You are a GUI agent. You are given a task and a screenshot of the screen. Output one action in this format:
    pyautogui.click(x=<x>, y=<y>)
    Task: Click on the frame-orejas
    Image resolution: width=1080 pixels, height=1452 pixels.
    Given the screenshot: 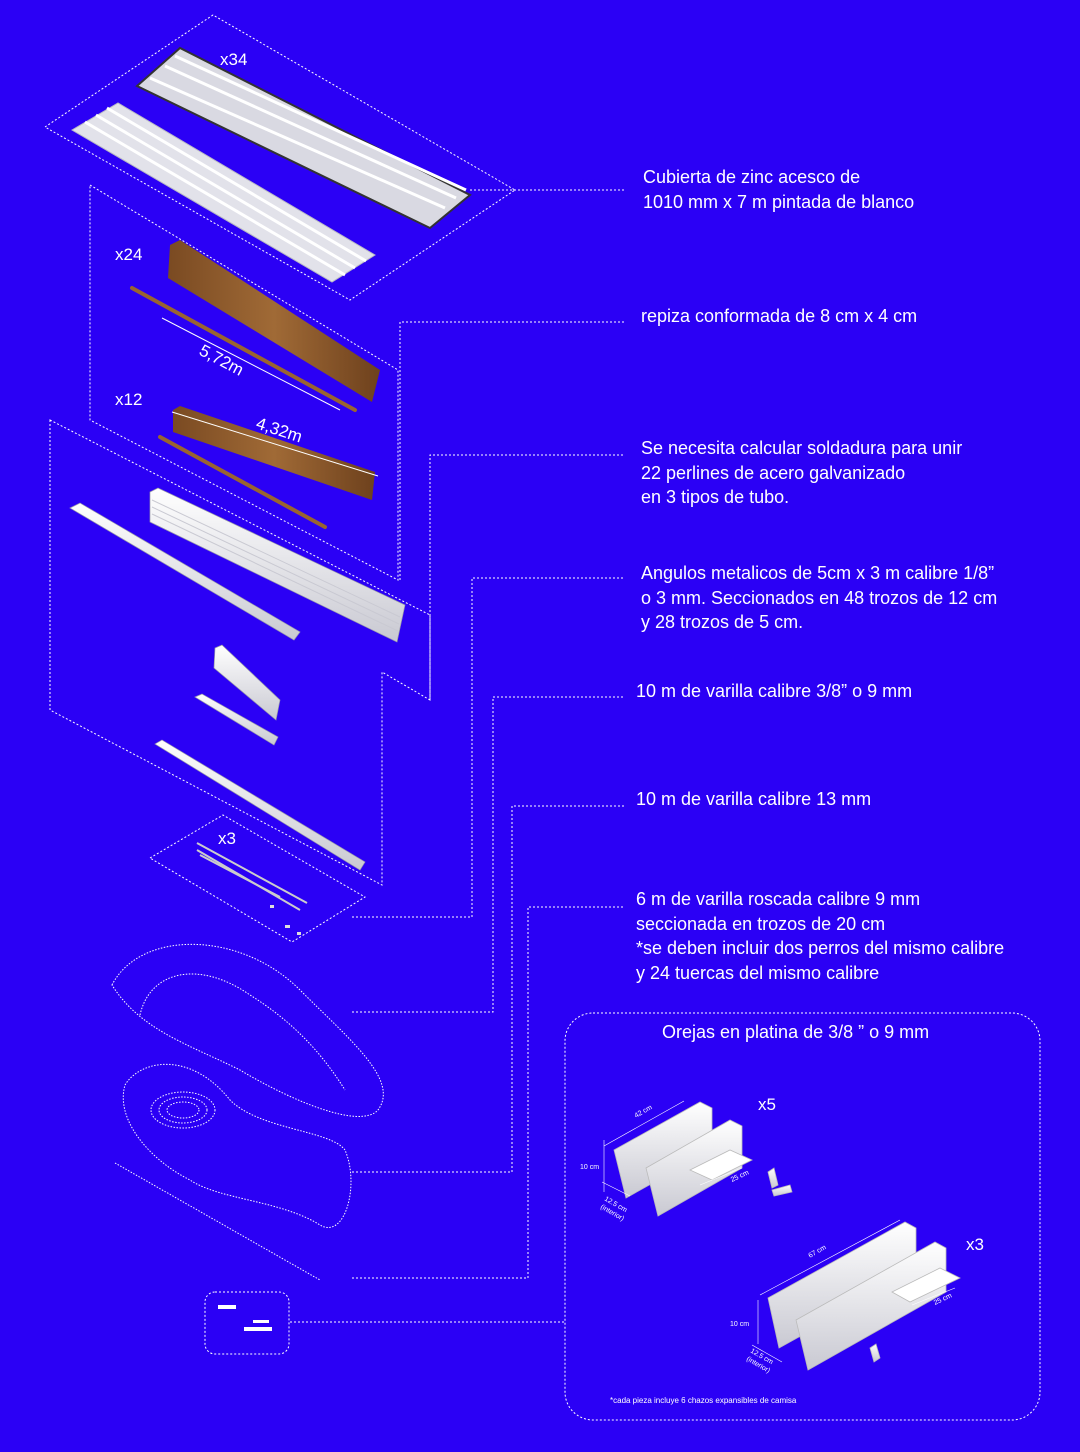 What is the action you would take?
    pyautogui.click(x=802, y=1216)
    